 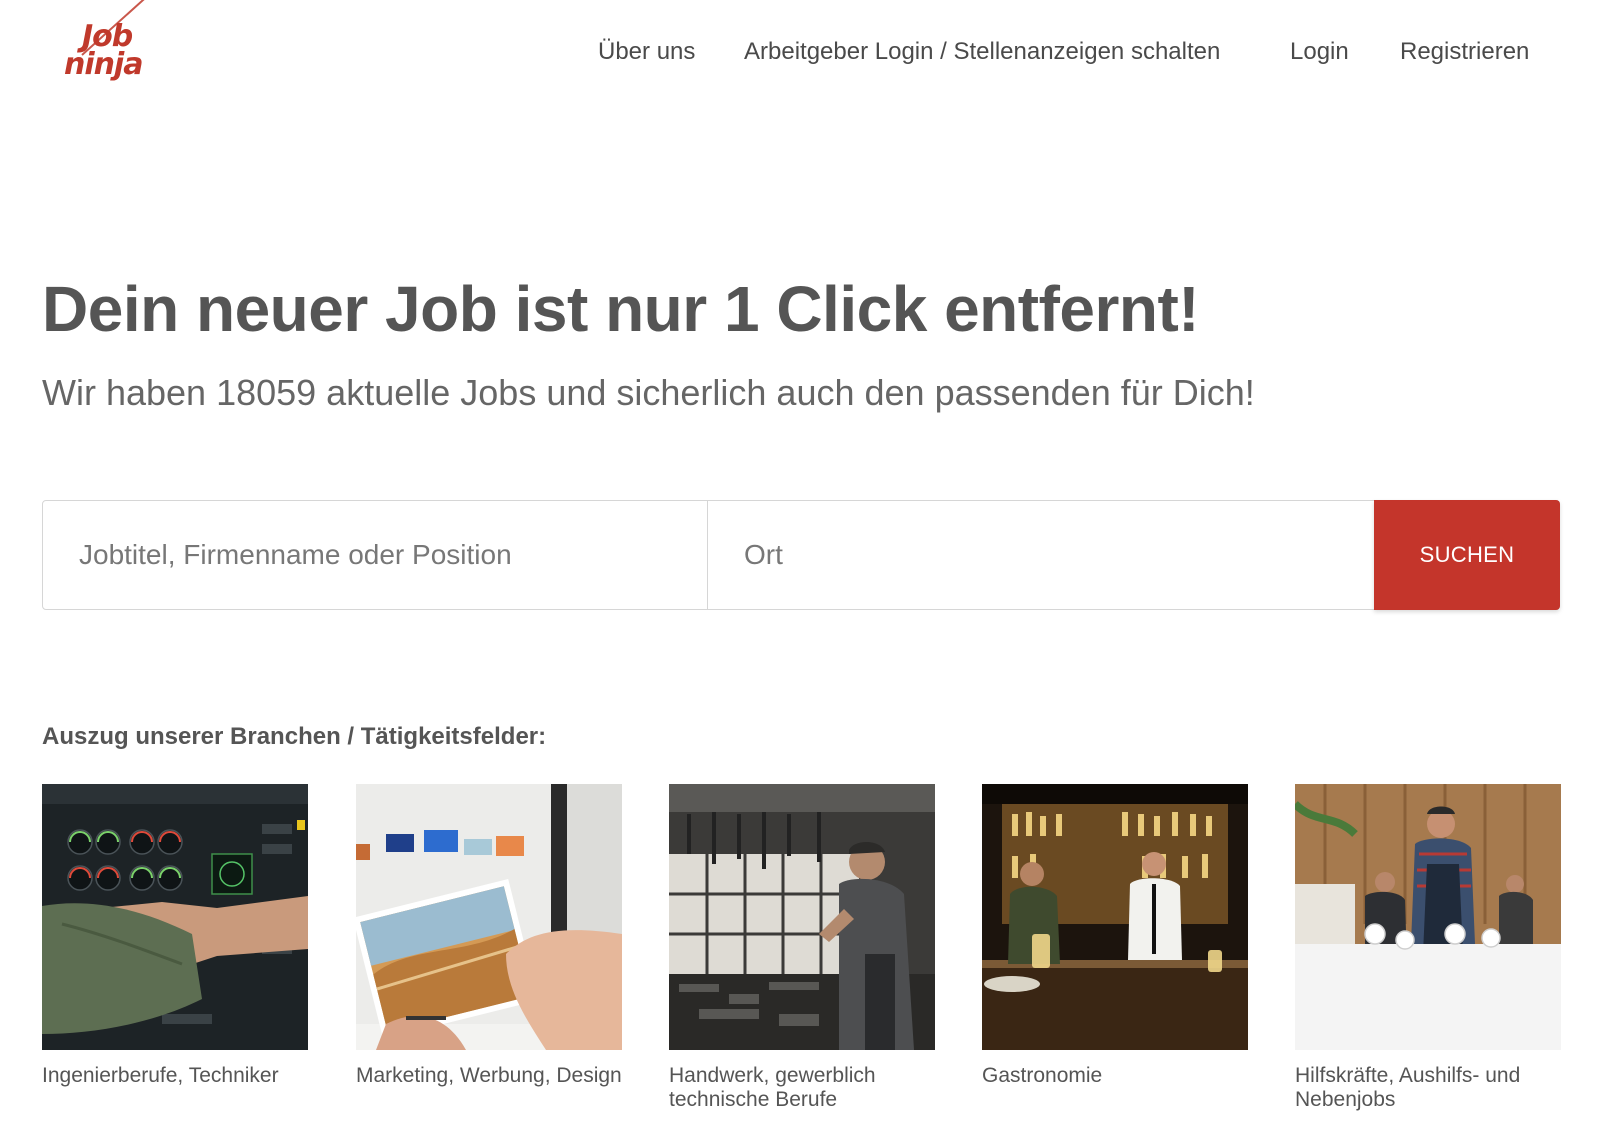 I want to click on search-button: SUCHEN, so click(x=1467, y=555).